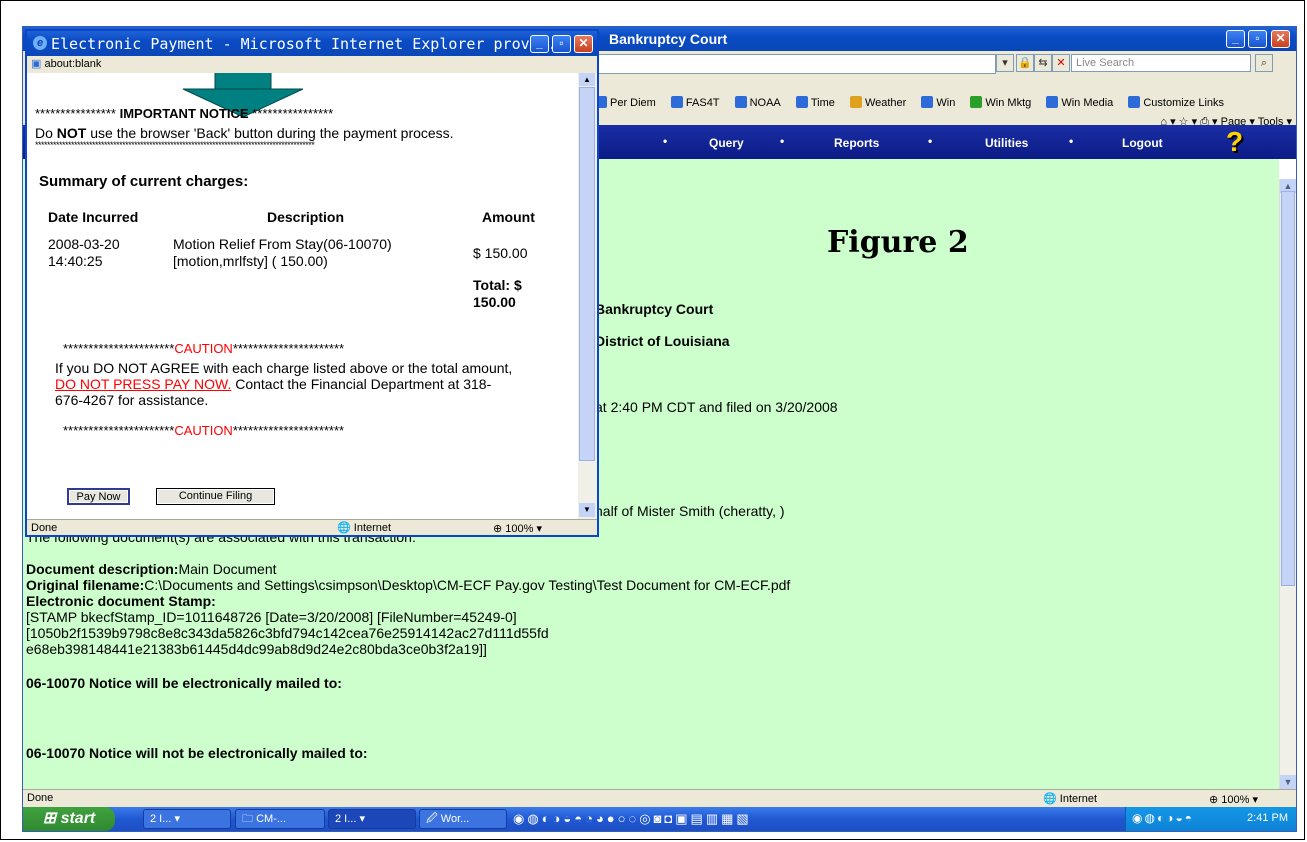 Image resolution: width=1307 pixels, height=842 pixels. I want to click on start-button: ⊞ start, so click(69, 819).